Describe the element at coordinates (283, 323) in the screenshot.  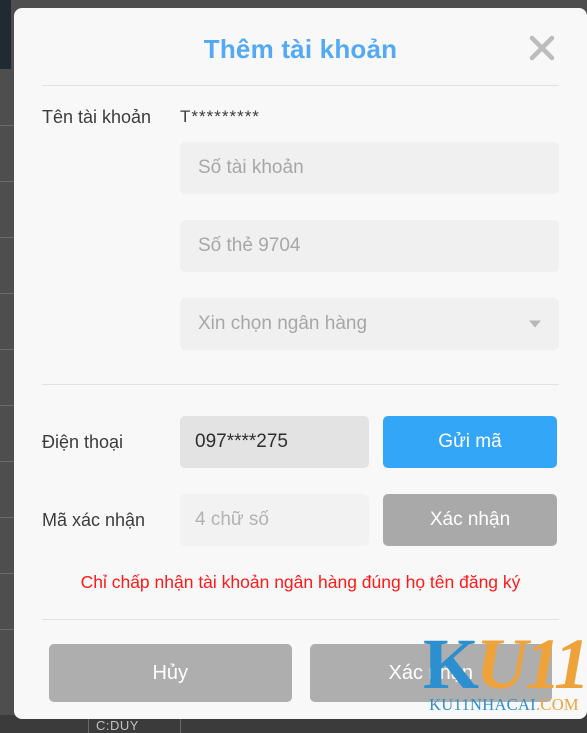
I see `bank-select-value: Xin chọn ngân hàng` at that location.